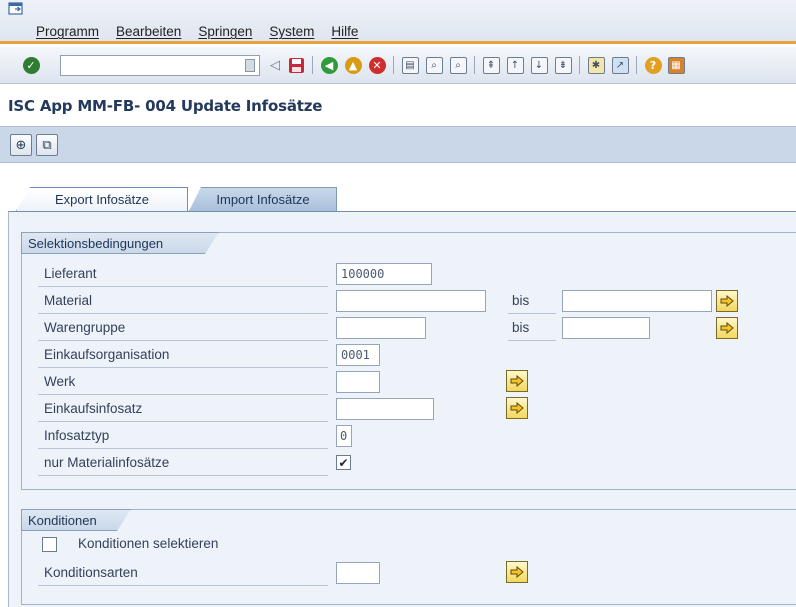 The width and height of the screenshot is (796, 607). Describe the element at coordinates (521, 327) in the screenshot. I see `label-warengruppe-bis: bis` at that location.